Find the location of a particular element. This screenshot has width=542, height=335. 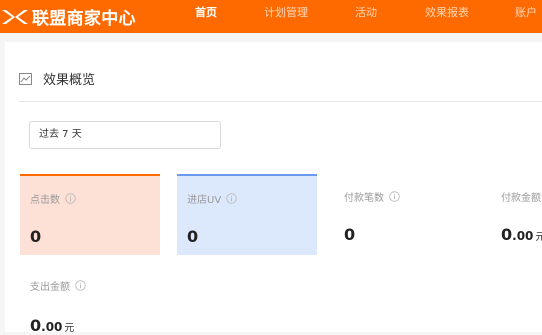

nav-item-plan-management: 计划管理 is located at coordinates (286, 16).